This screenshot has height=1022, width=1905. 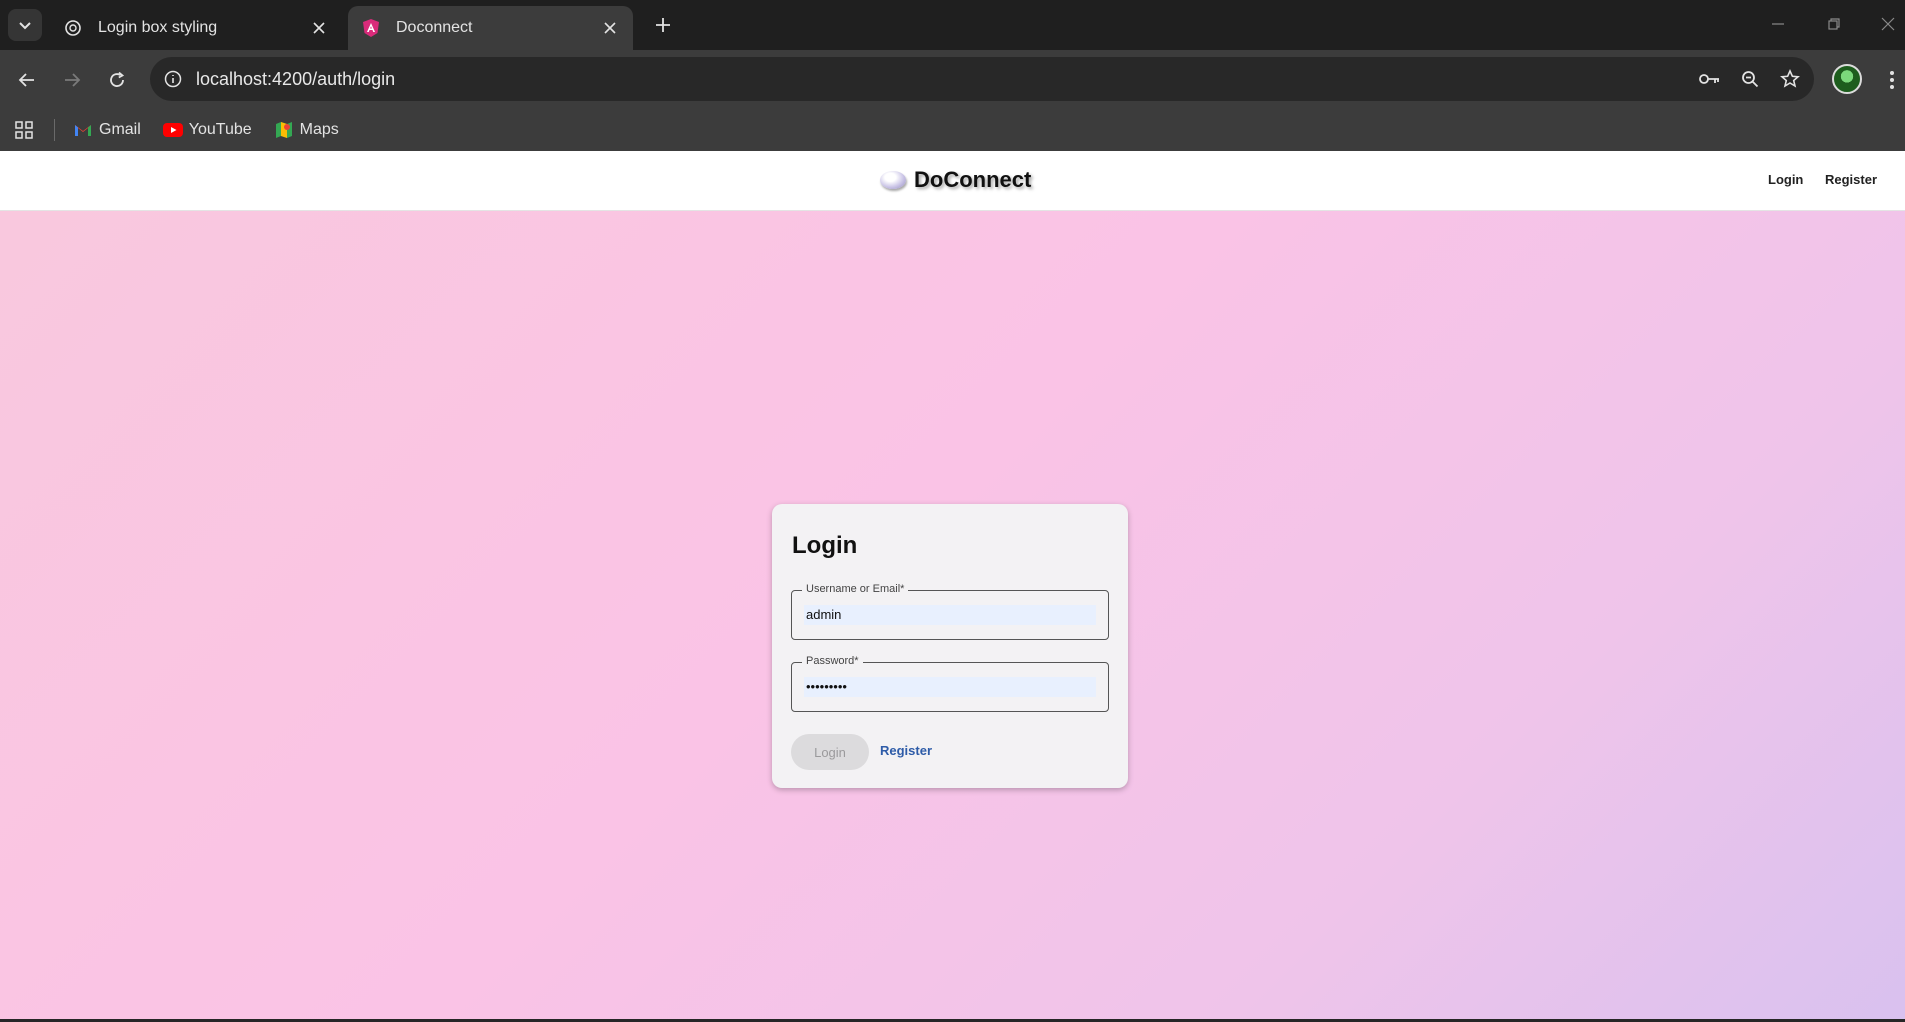 I want to click on brand-name: DoConnect, so click(x=973, y=179).